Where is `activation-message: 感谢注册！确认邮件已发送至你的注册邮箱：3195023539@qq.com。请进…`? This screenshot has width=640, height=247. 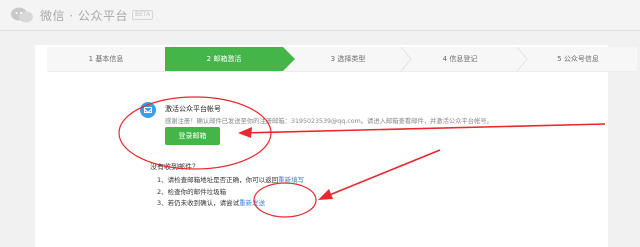
activation-message: 感谢注册！确认邮件已发送至你的注册邮箱：3195023539@qq.com。请进… is located at coordinates (329, 121).